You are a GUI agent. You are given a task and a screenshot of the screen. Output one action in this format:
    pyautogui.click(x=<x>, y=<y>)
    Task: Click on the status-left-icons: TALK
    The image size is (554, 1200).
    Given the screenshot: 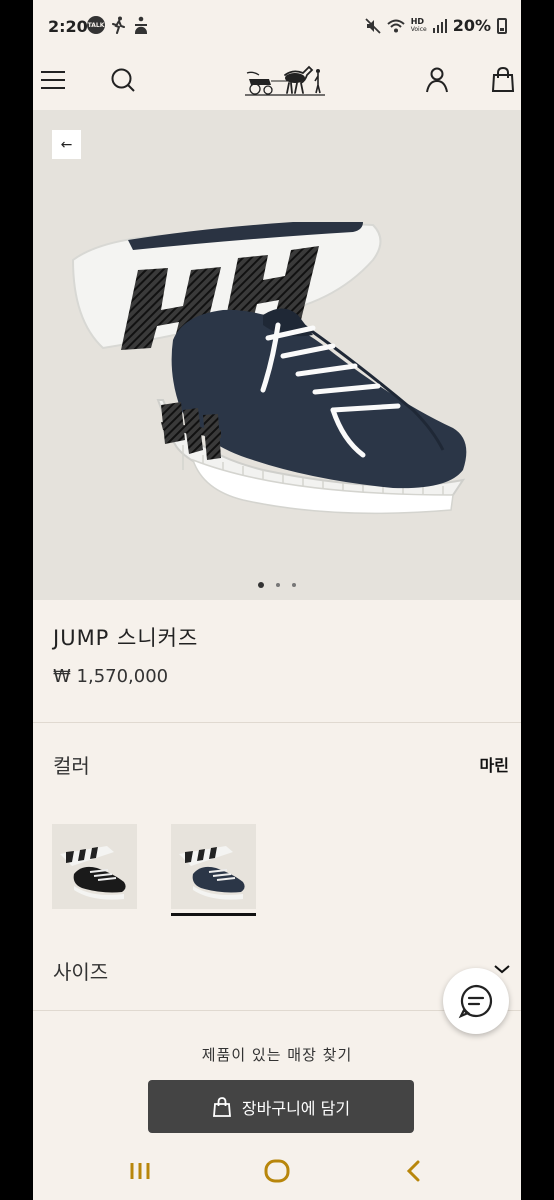 What is the action you would take?
    pyautogui.click(x=118, y=25)
    